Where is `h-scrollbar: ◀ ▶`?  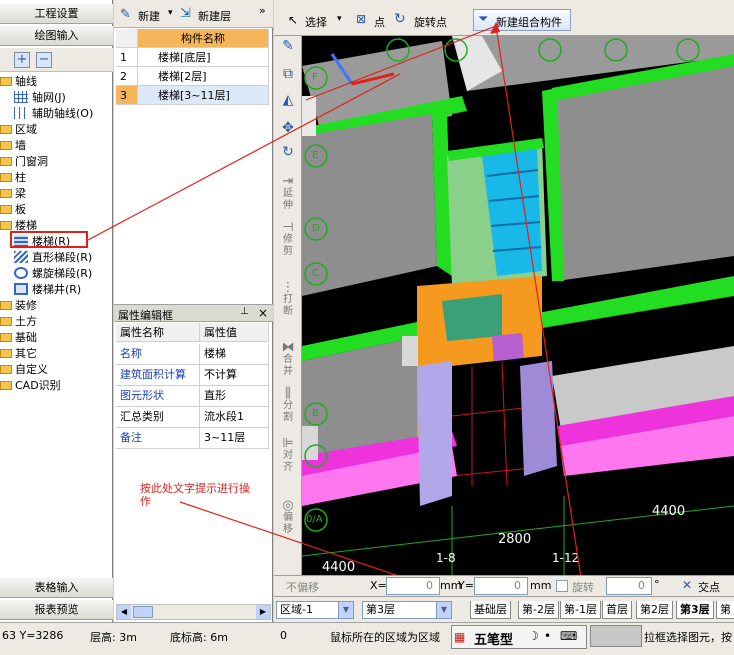
h-scrollbar: ◀ ▶ is located at coordinates (193, 612).